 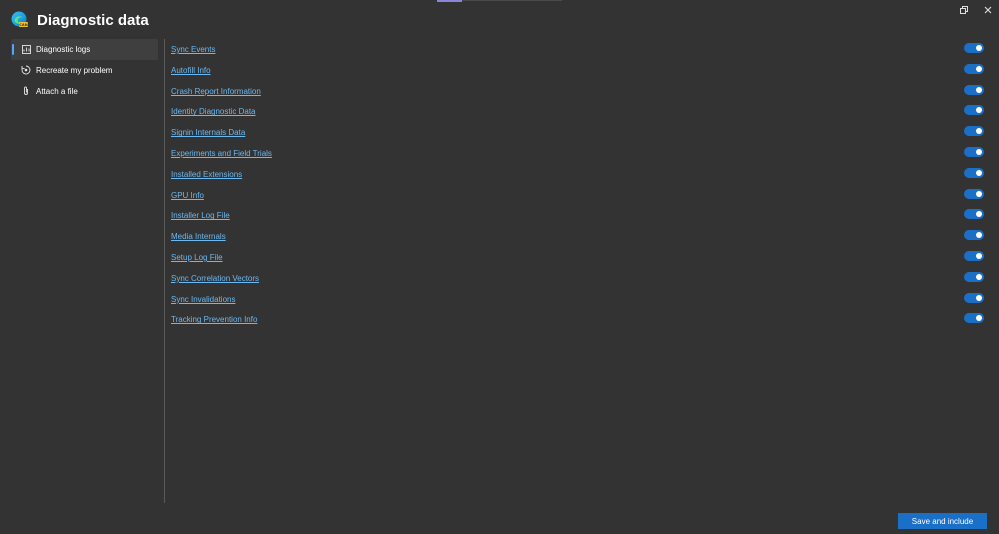 I want to click on restore-window-button, so click(x=964, y=10).